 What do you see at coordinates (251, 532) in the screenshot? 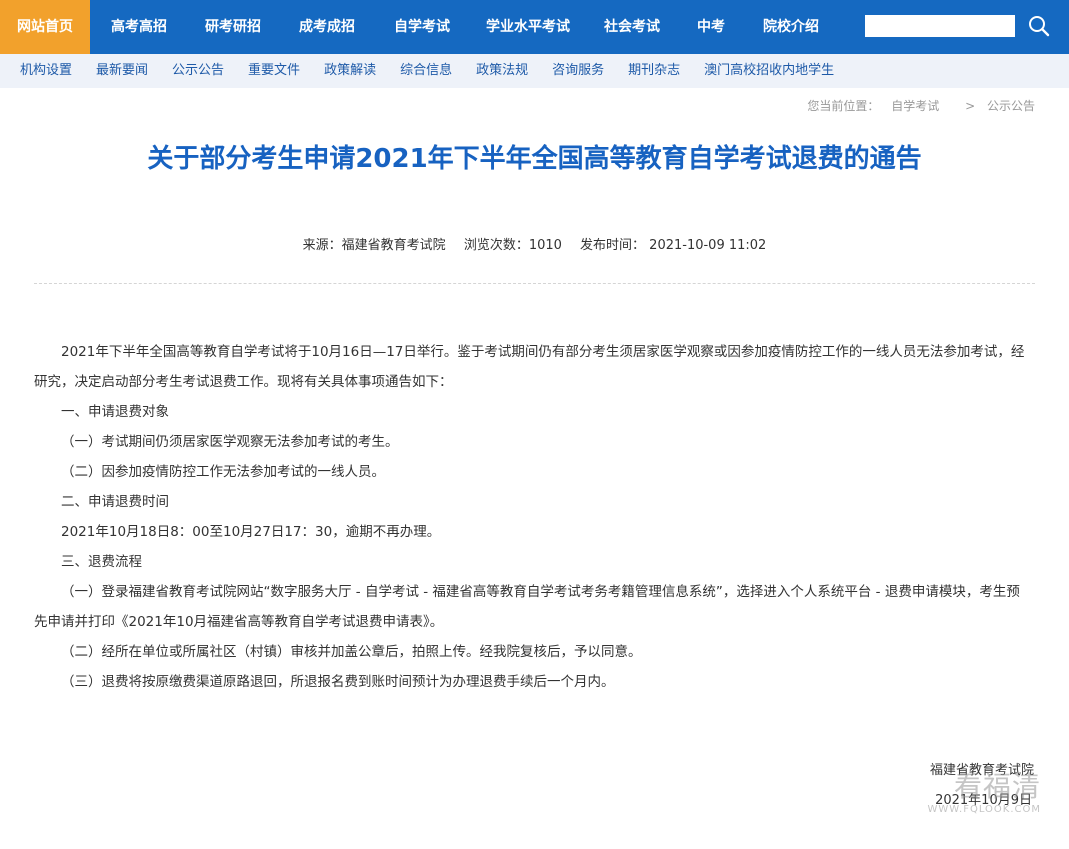
I see `paragraph: 2021年10月18日8：00至10月27日17：30，逾期不再办理。` at bounding box center [251, 532].